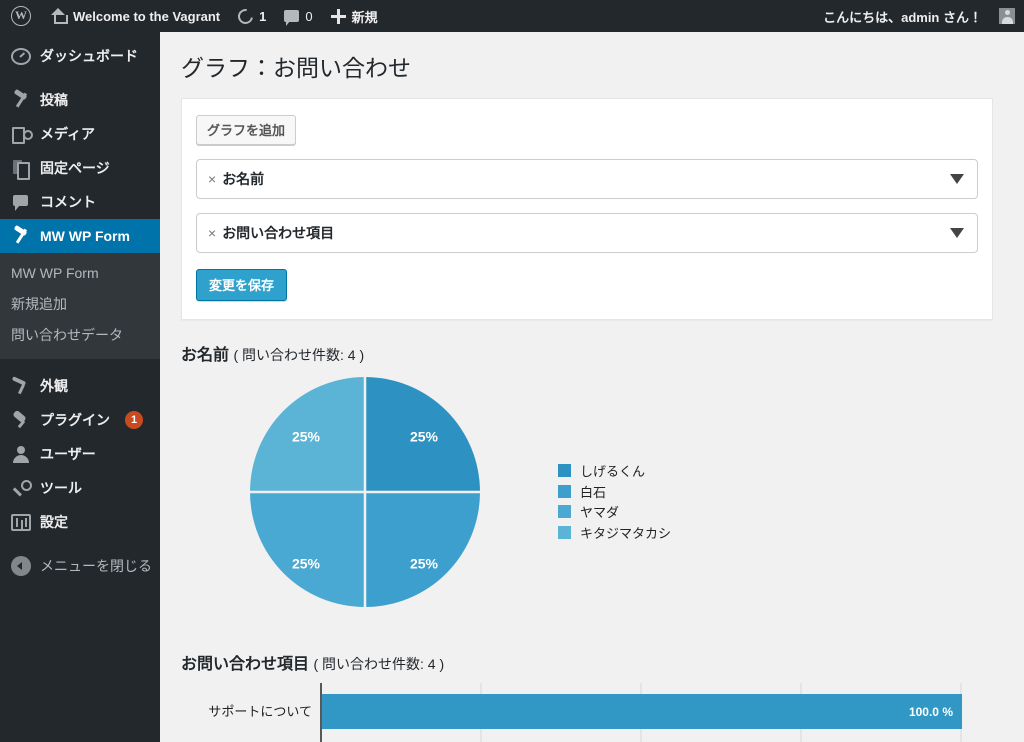 This screenshot has width=1024, height=742. Describe the element at coordinates (21, 202) in the screenshot. I see `comment-icon` at that location.